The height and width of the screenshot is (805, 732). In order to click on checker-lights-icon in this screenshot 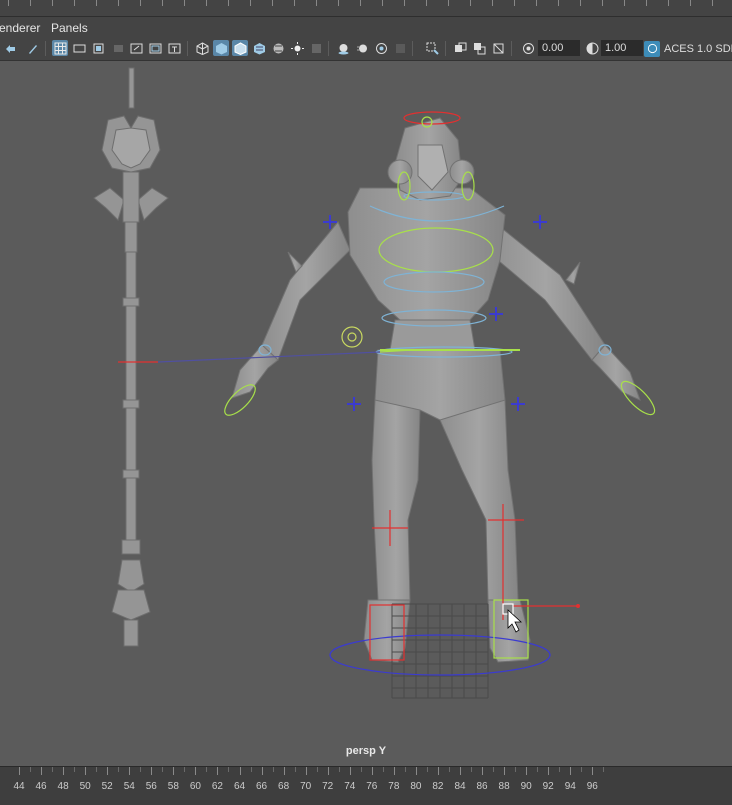, I will do `click(278, 48)`.